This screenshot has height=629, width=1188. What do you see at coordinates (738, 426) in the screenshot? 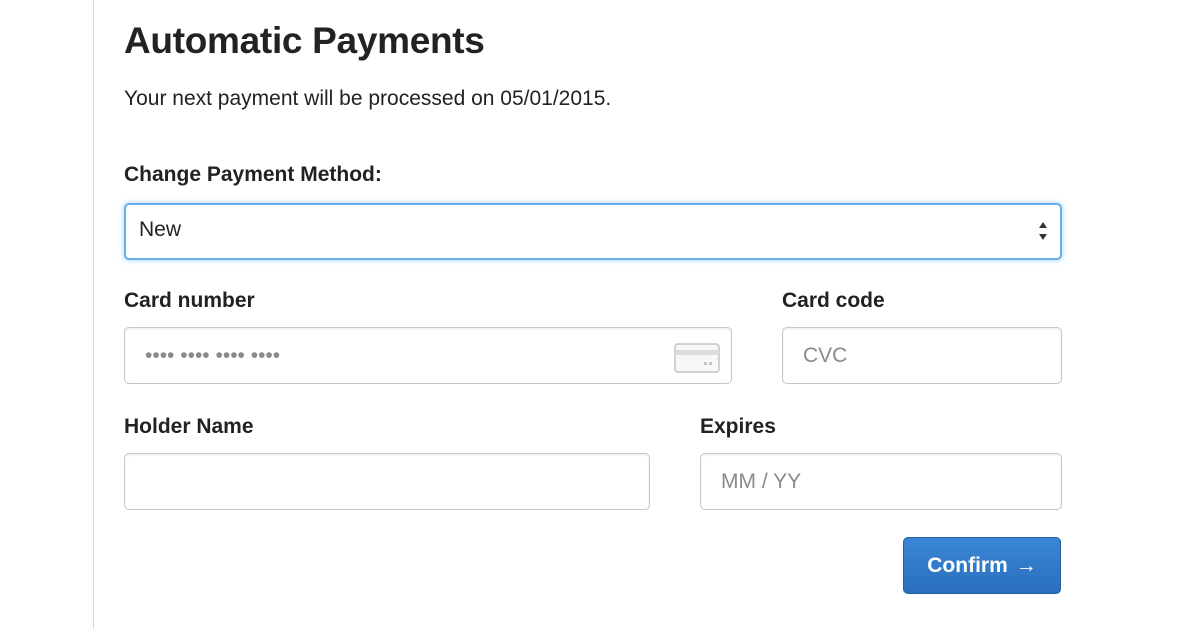
I see `expires-label: Expires` at bounding box center [738, 426].